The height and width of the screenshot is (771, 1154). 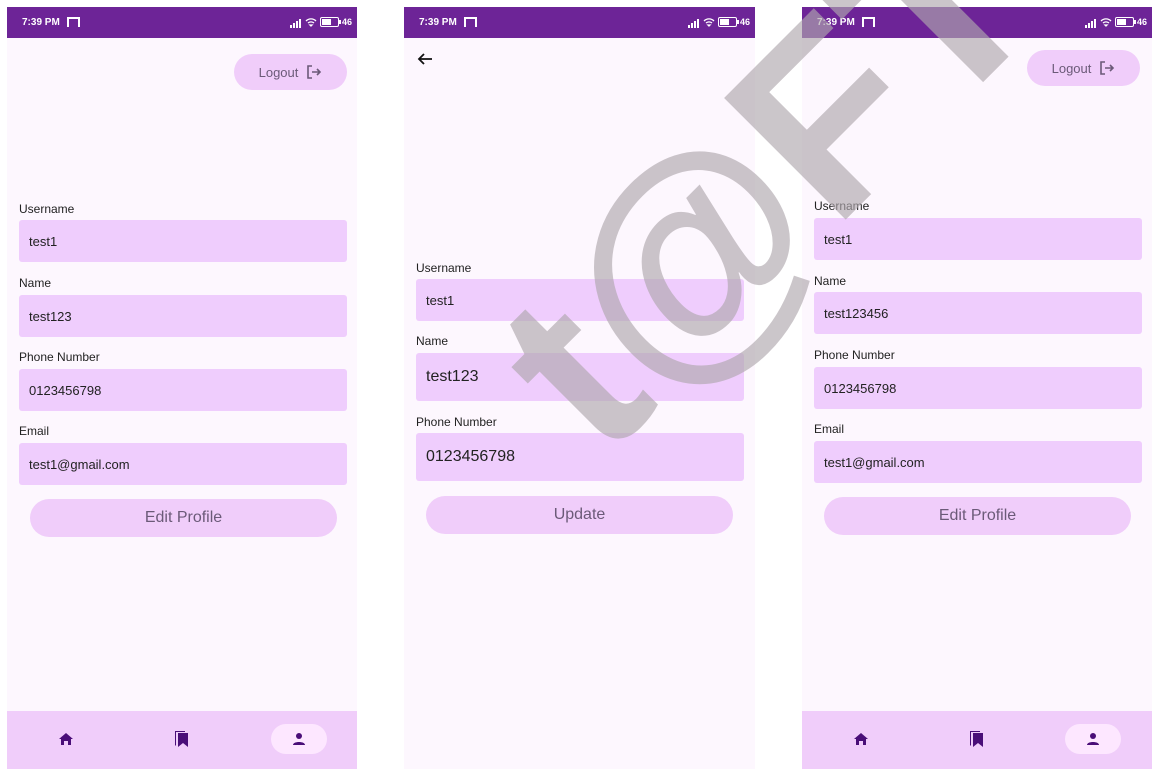 I want to click on arrow-back-icon, so click(x=425, y=59).